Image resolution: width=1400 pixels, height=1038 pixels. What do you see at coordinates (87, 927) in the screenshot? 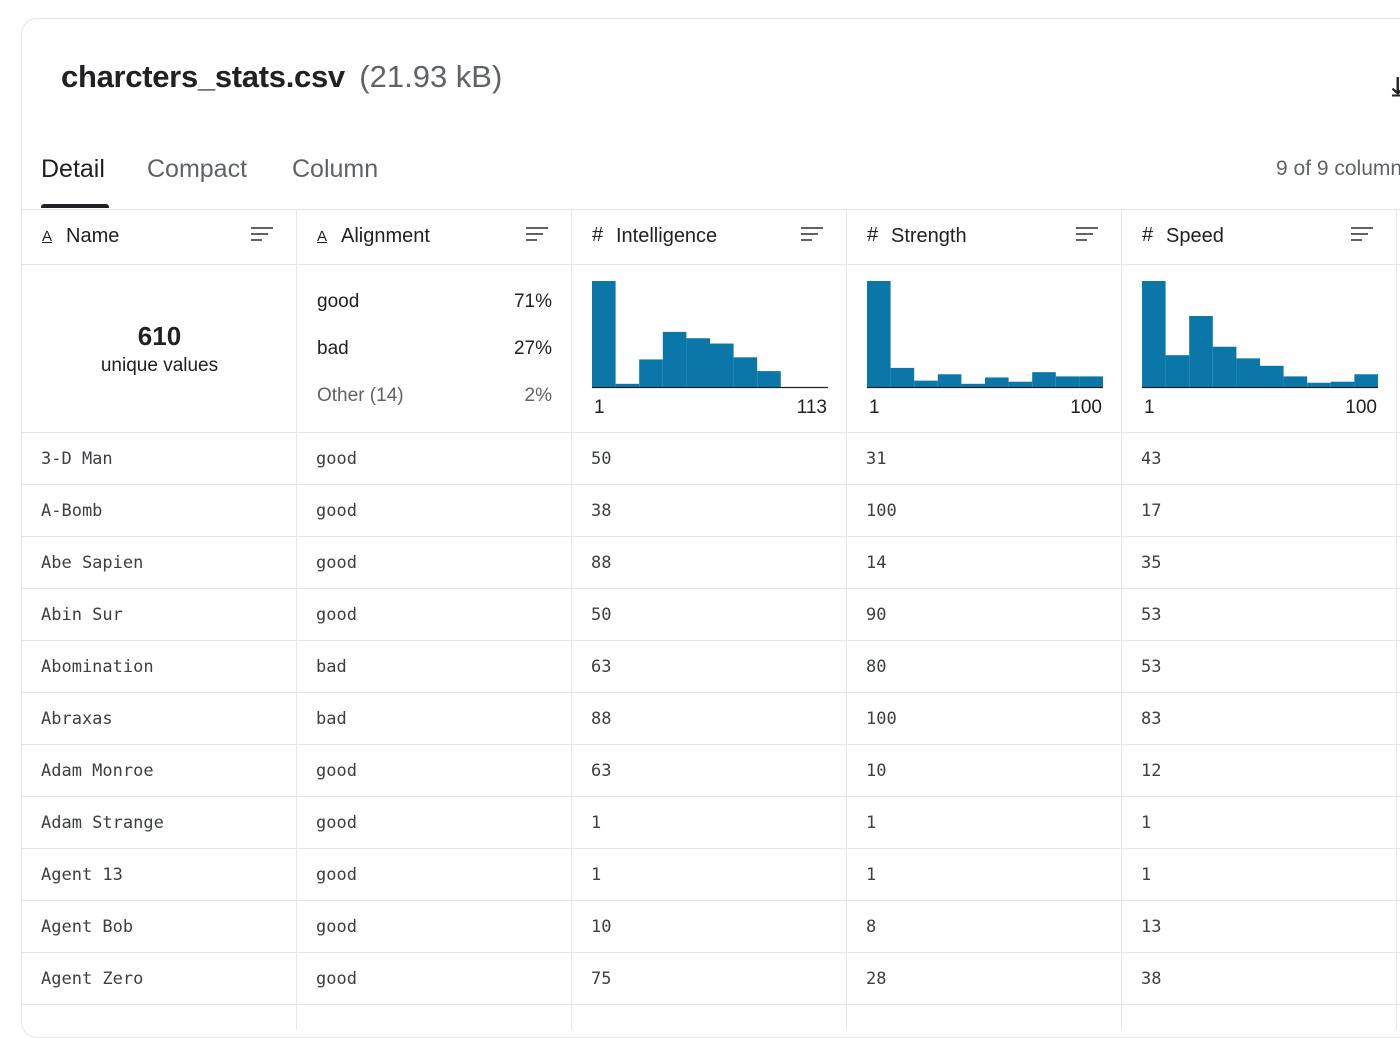
I see `table-cell: Agent Bob` at bounding box center [87, 927].